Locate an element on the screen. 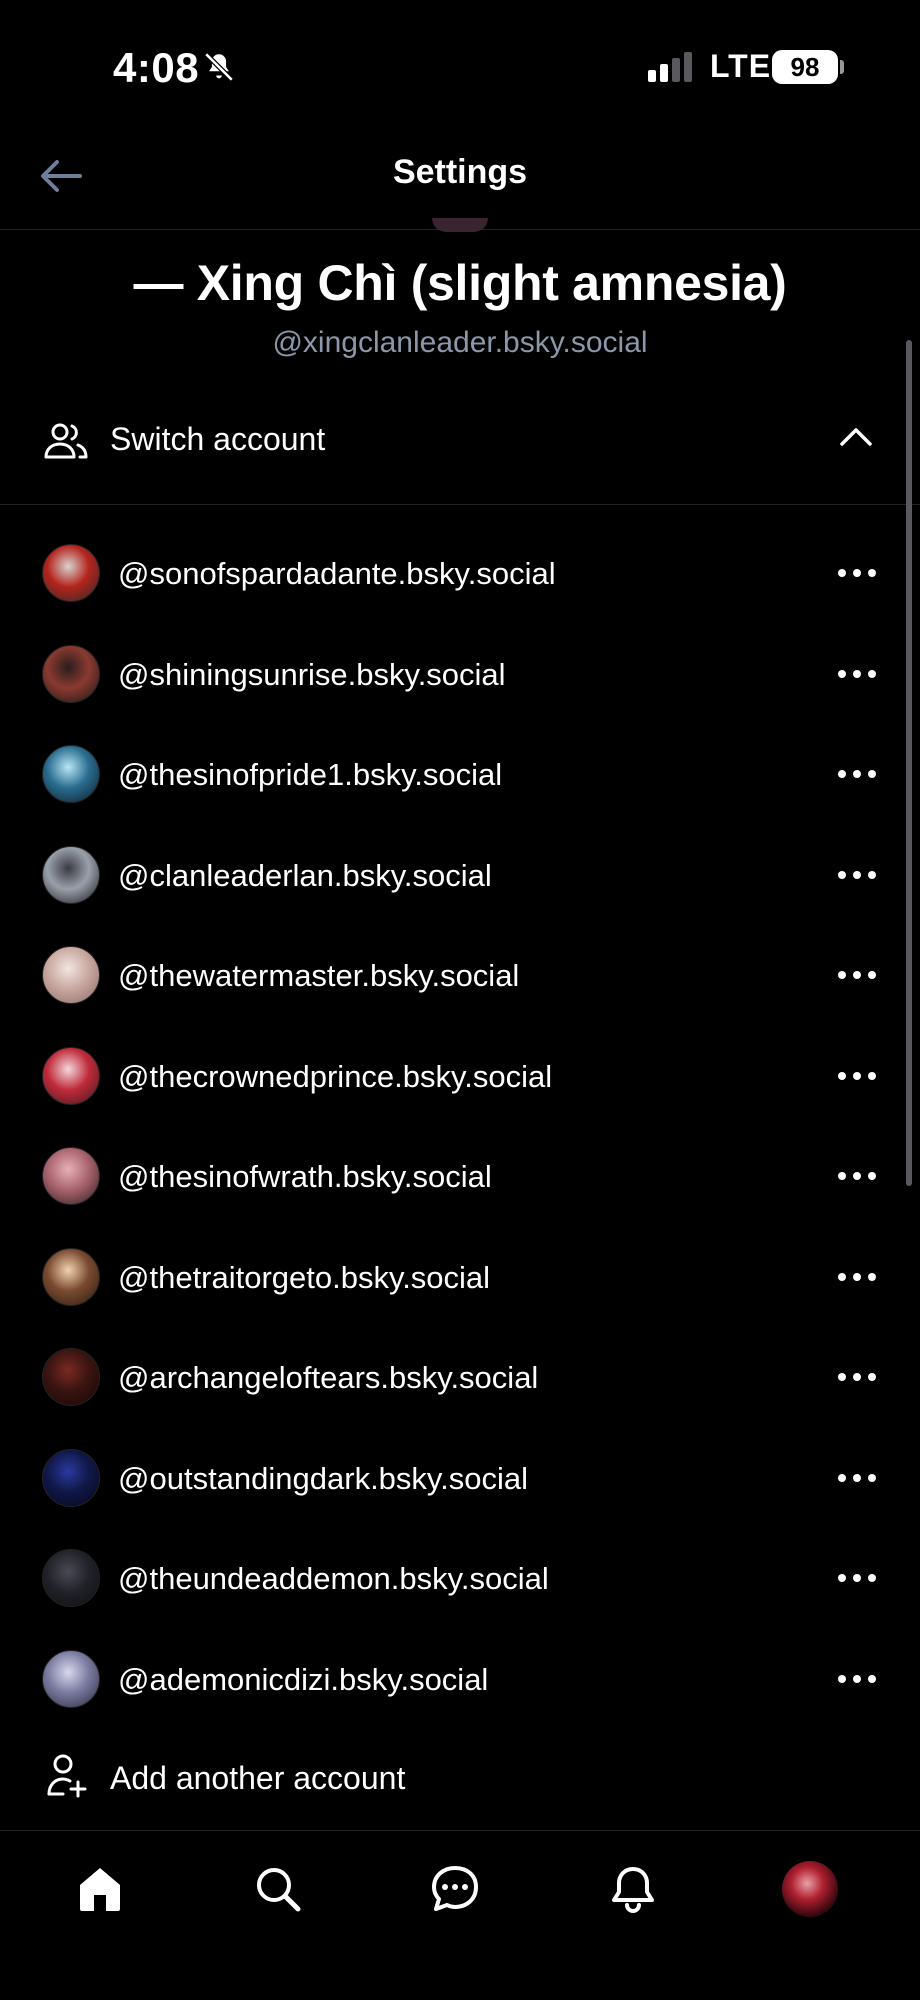  tab-search is located at coordinates (278, 1889).